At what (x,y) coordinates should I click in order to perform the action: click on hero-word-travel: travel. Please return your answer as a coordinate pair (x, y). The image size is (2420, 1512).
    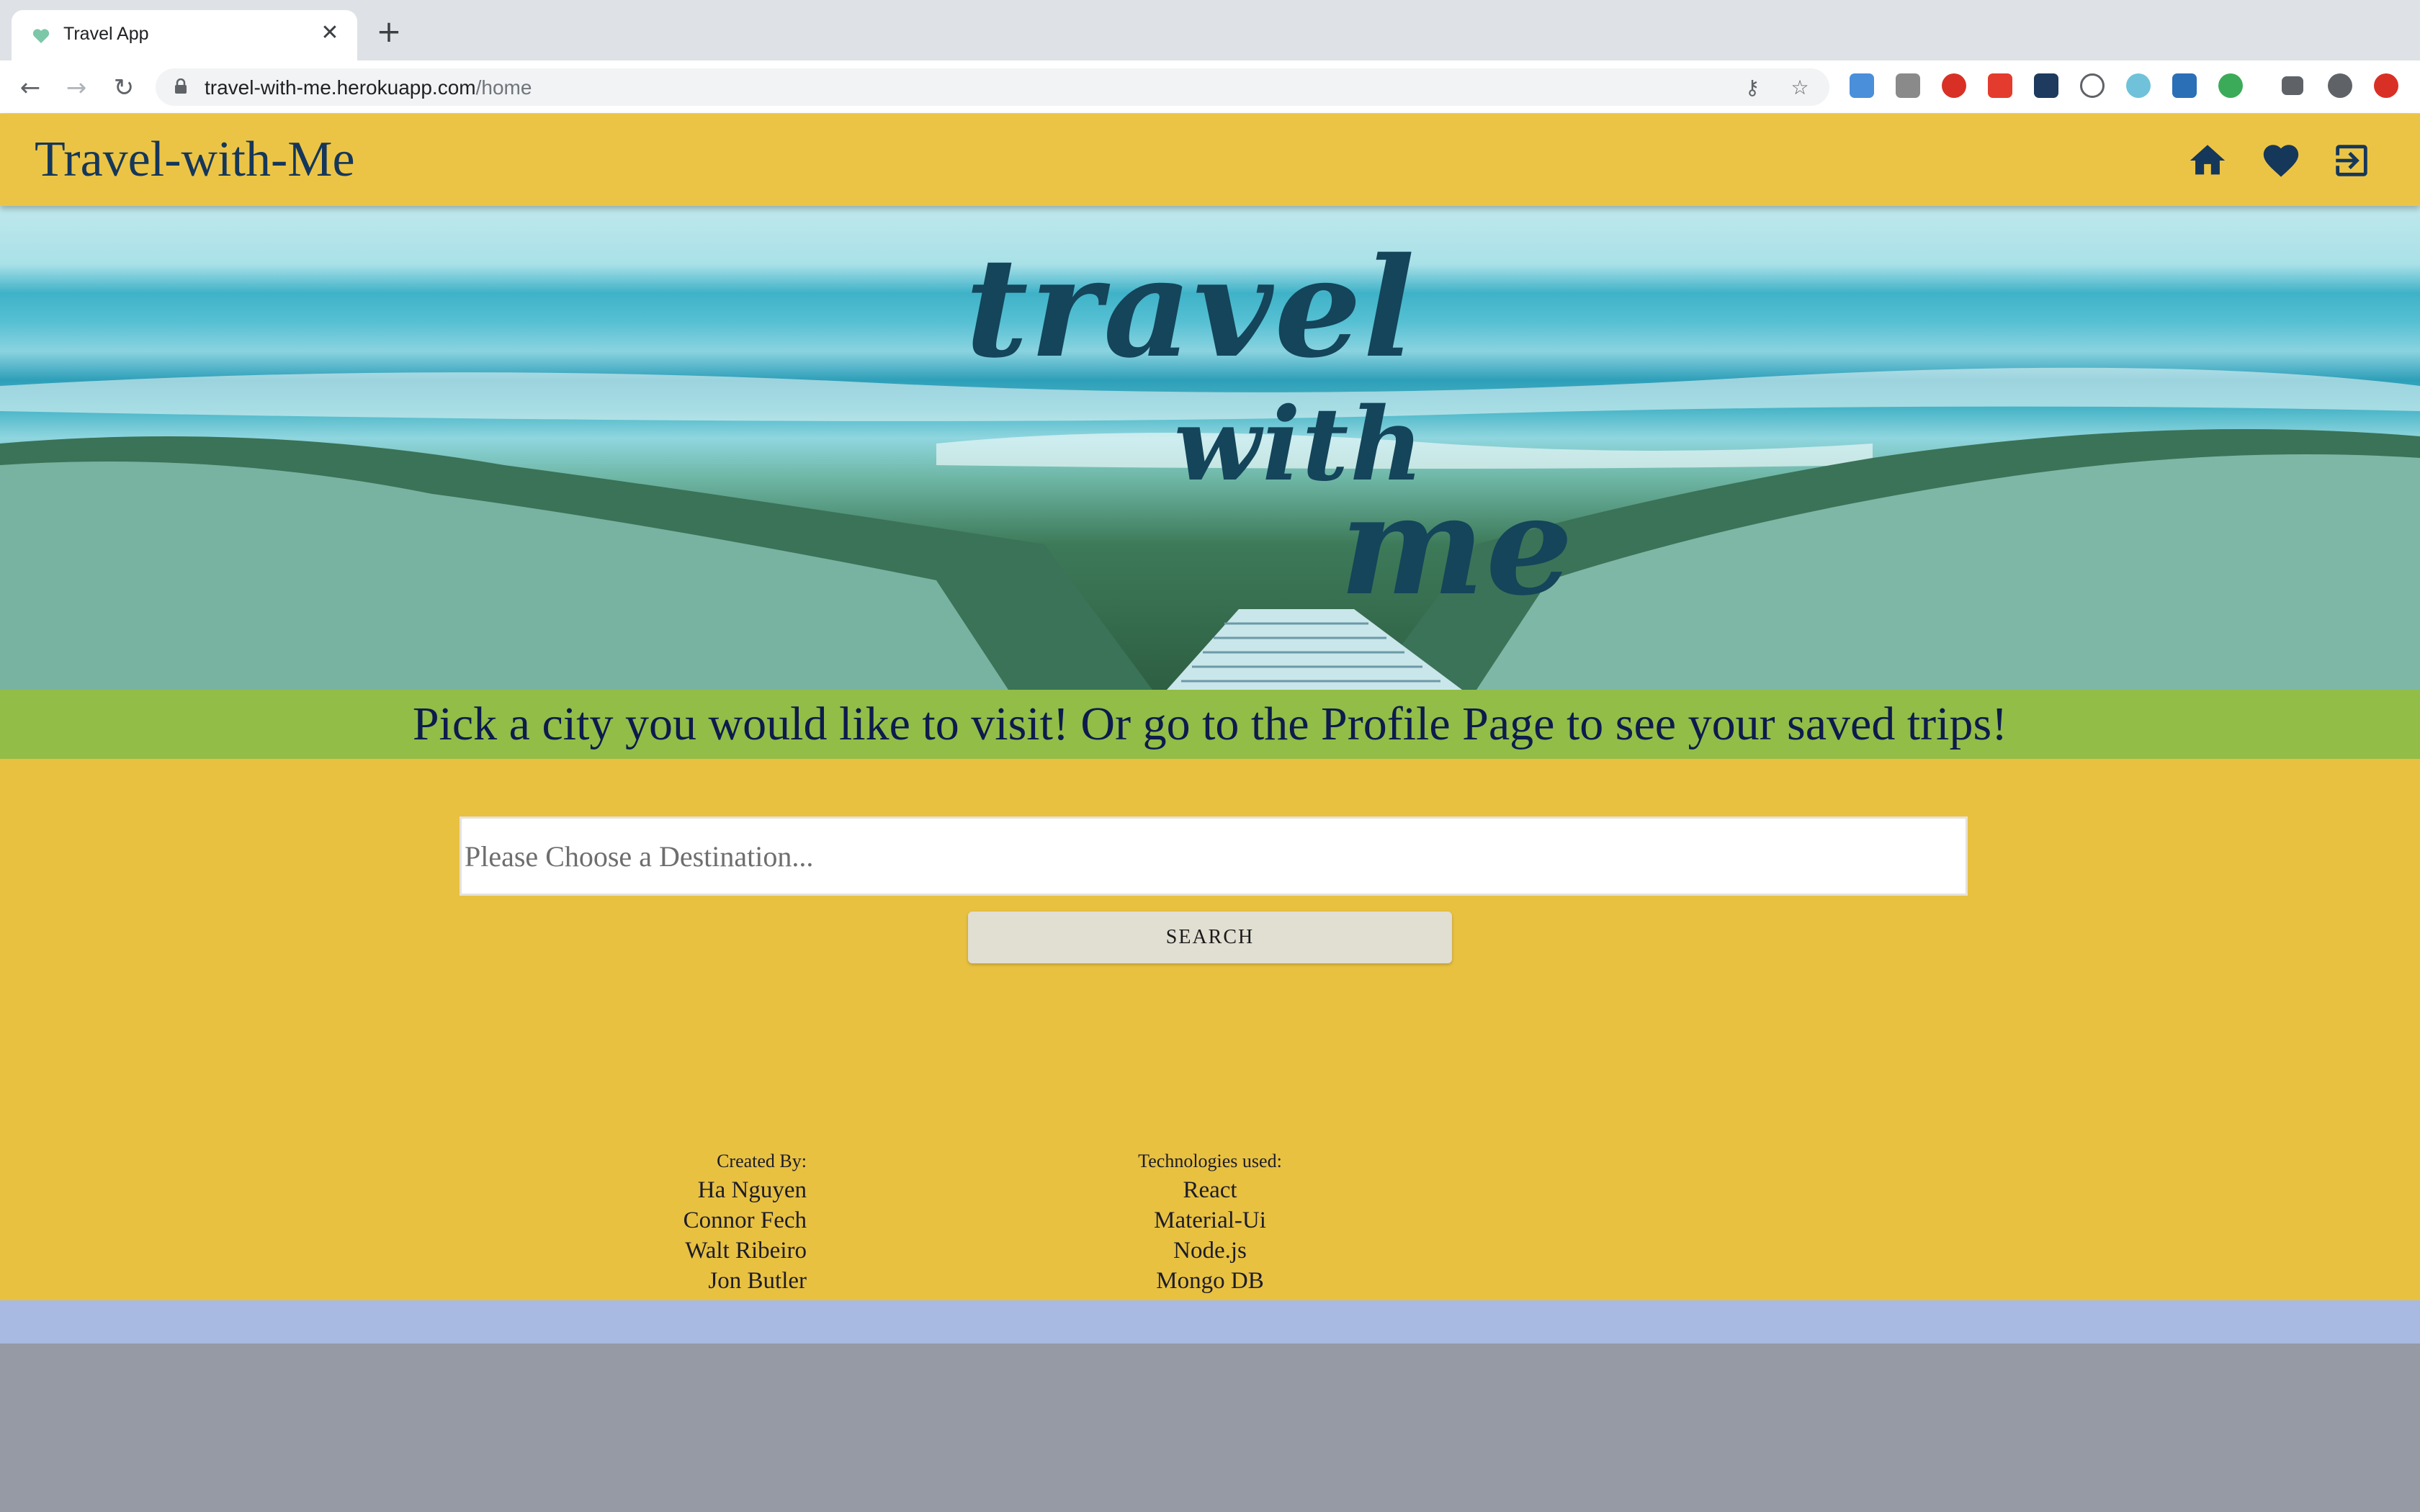
    Looking at the image, I should click on (1191, 308).